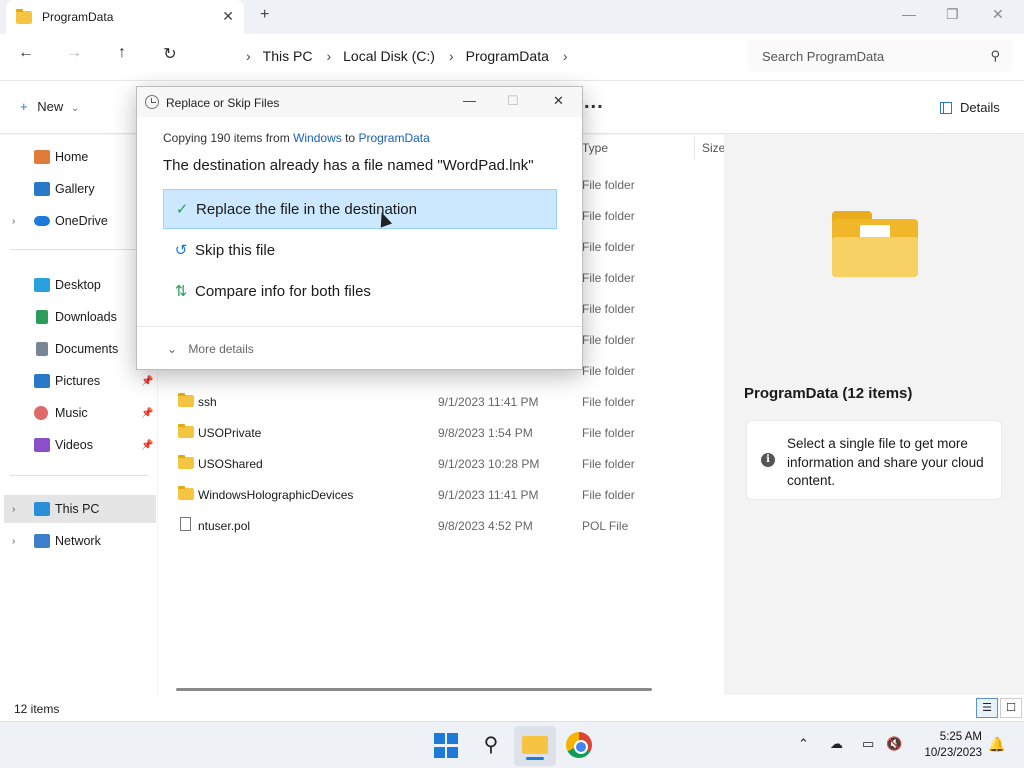  I want to click on file-explorer-icon, so click(535, 748).